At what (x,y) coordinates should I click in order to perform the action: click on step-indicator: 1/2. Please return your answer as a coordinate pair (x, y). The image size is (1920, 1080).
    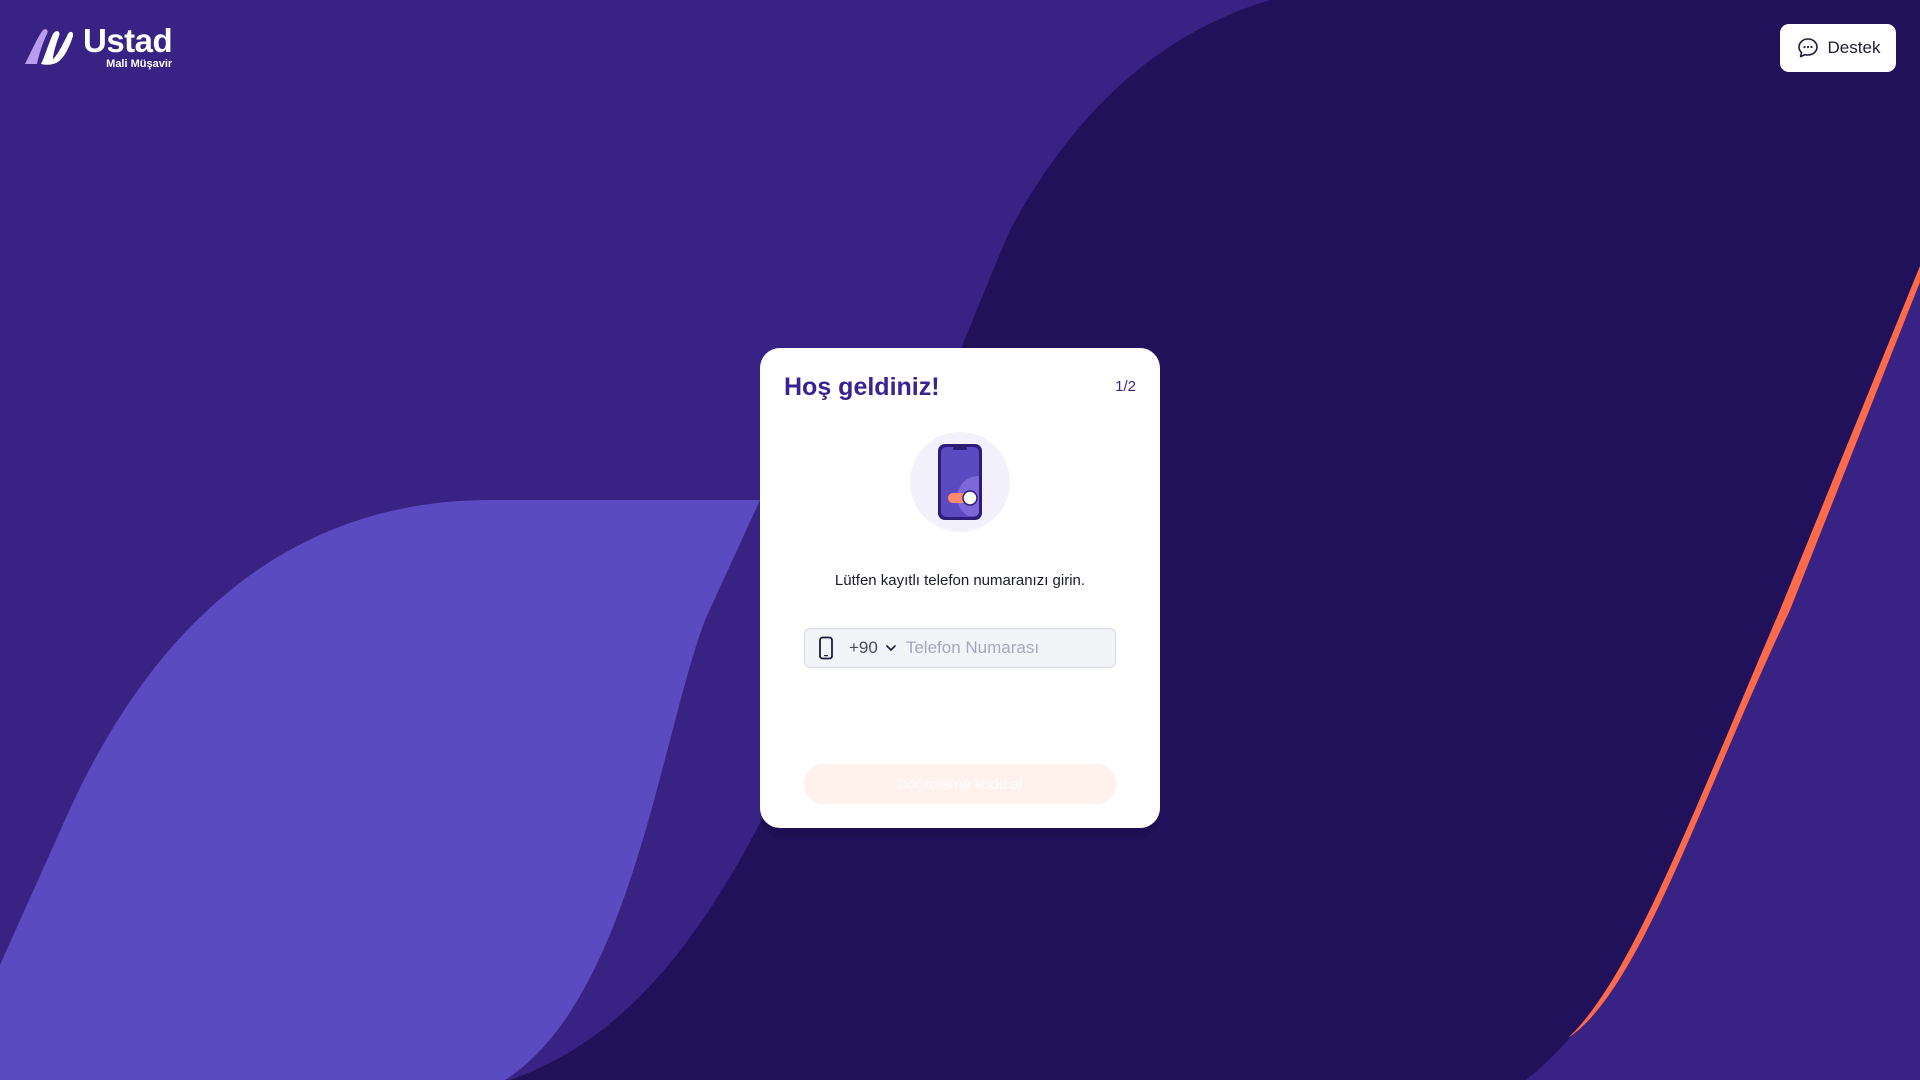
    Looking at the image, I should click on (1125, 386).